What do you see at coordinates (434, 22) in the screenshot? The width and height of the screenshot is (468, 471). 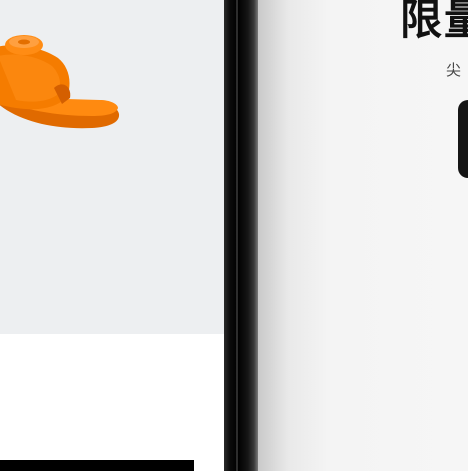 I see `limited-headline: 限量` at bounding box center [434, 22].